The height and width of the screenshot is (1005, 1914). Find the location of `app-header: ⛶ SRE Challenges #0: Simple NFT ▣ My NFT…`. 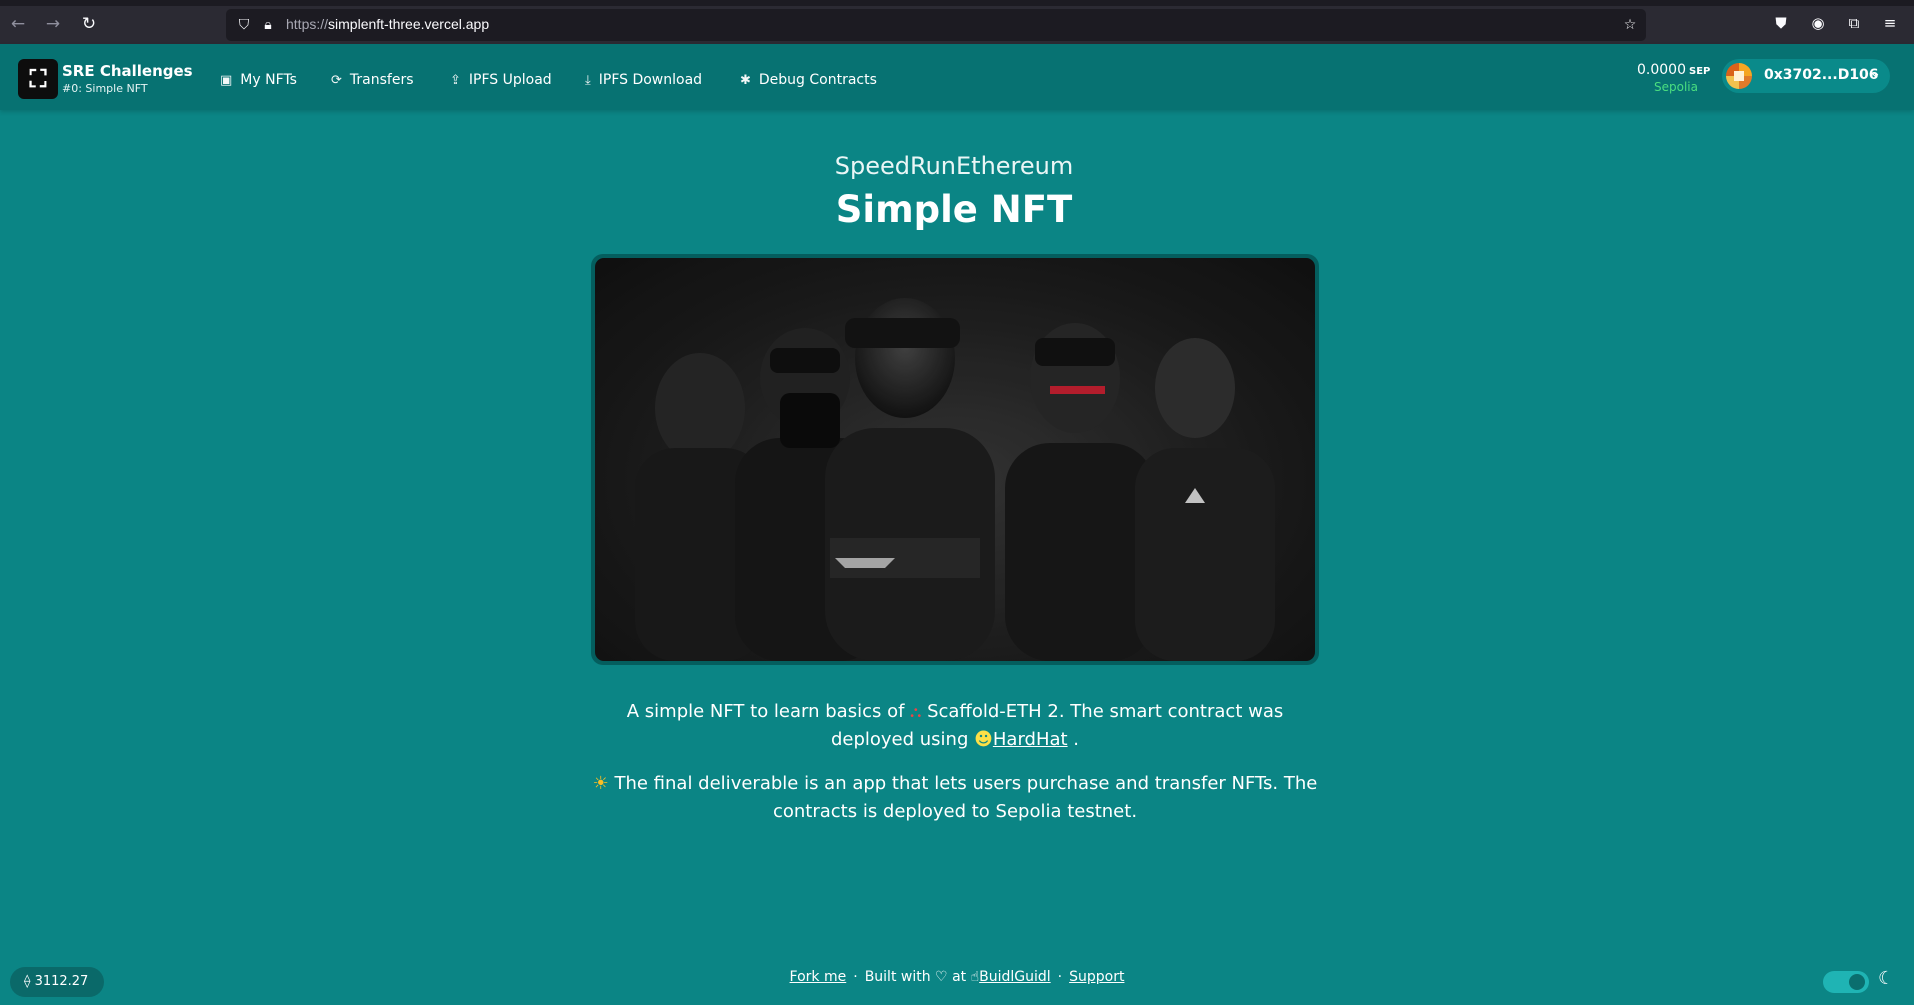

app-header: ⛶ SRE Challenges #0: Simple NFT ▣ My NFT… is located at coordinates (957, 77).